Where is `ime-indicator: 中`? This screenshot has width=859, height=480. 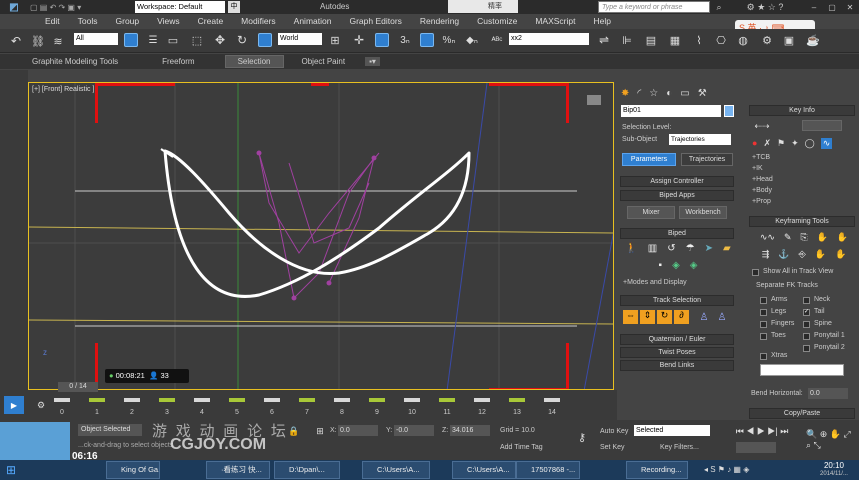
ime-indicator: 中 is located at coordinates (234, 7).